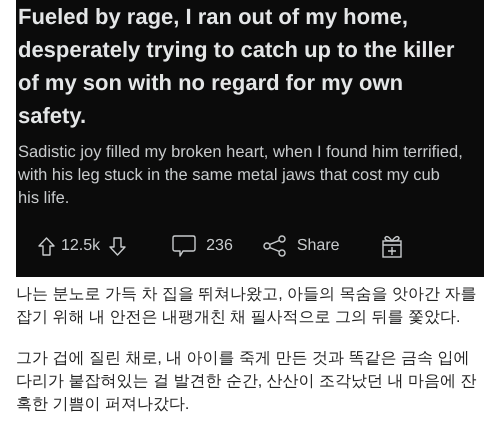  I want to click on upvote-icon, so click(46, 246).